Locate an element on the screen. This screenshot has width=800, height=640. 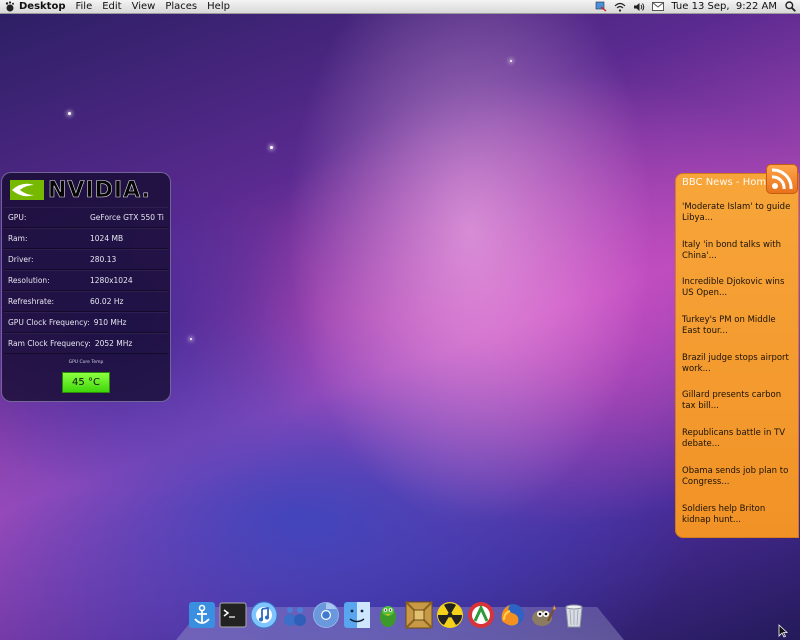
menu-help: Help is located at coordinates (218, 6).